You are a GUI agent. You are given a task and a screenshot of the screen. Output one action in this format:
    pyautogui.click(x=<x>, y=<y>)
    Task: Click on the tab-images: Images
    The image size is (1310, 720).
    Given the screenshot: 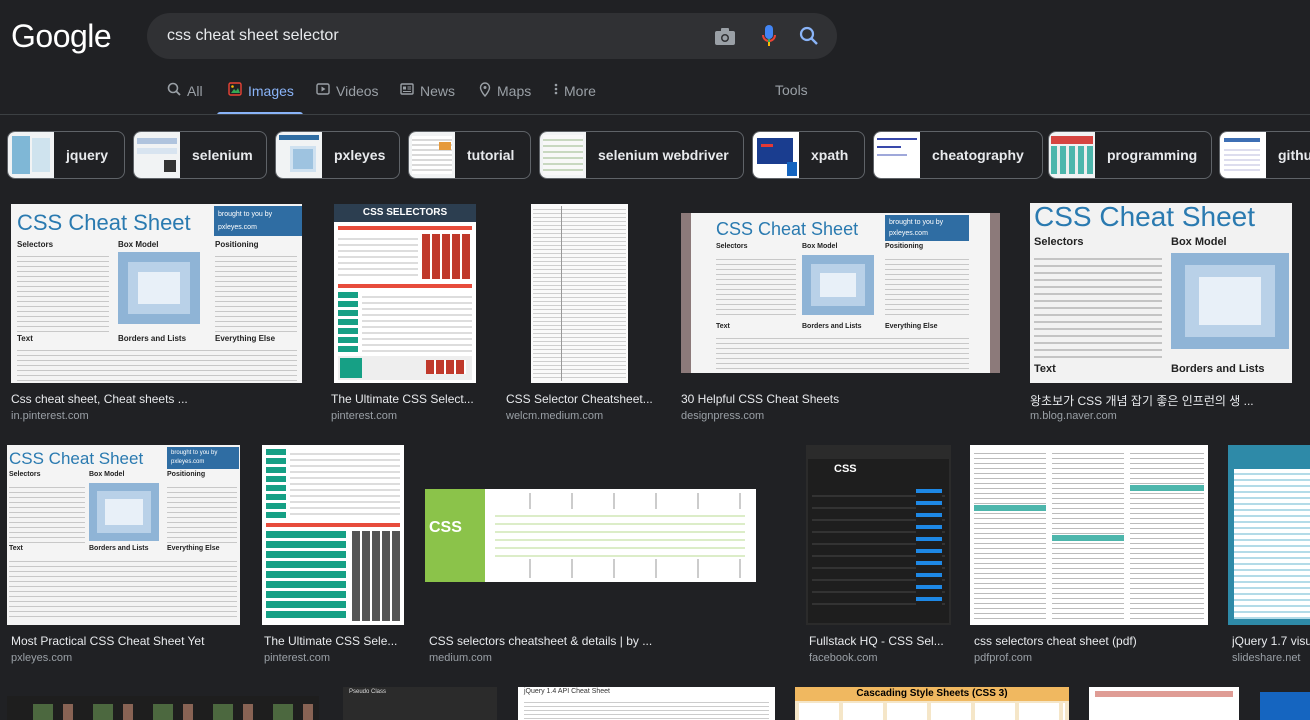 What is the action you would take?
    pyautogui.click(x=261, y=90)
    